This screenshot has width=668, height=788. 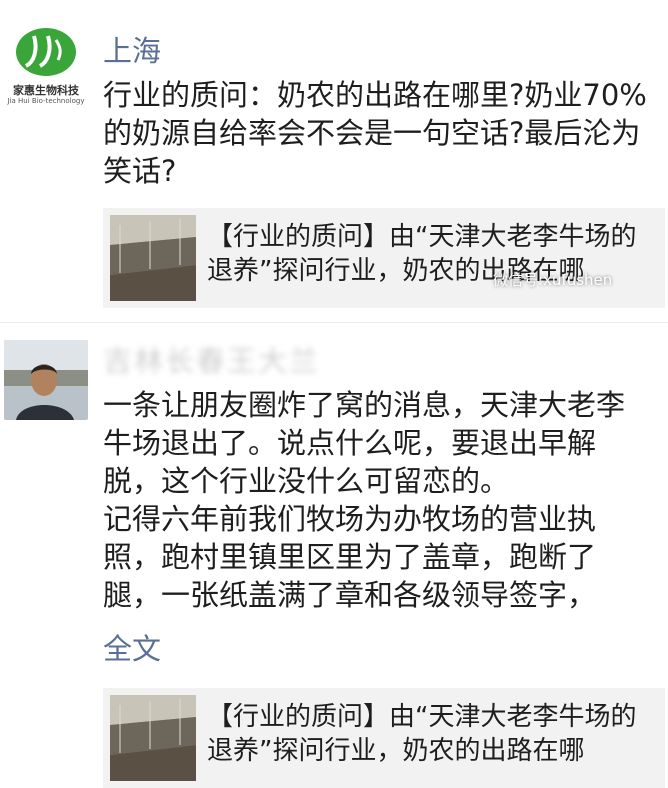 I want to click on logo-icon, so click(x=46, y=52).